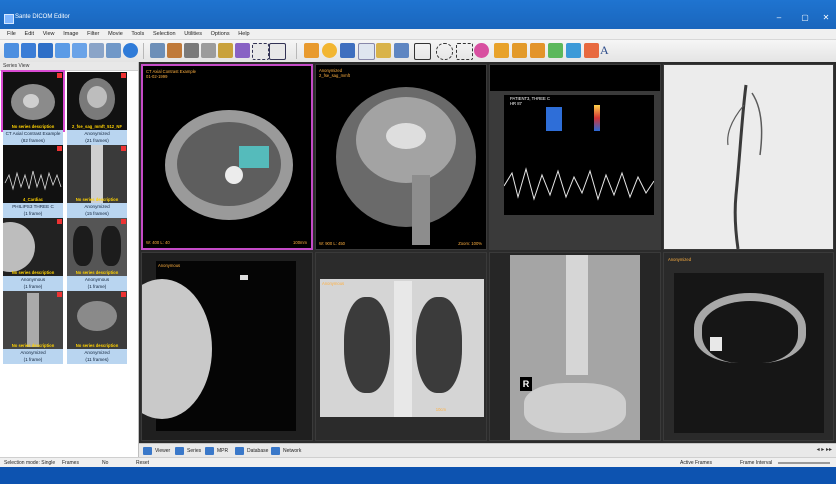 The width and height of the screenshot is (836, 484). What do you see at coordinates (383, 50) in the screenshot?
I see `zoom-region-icon` at bounding box center [383, 50].